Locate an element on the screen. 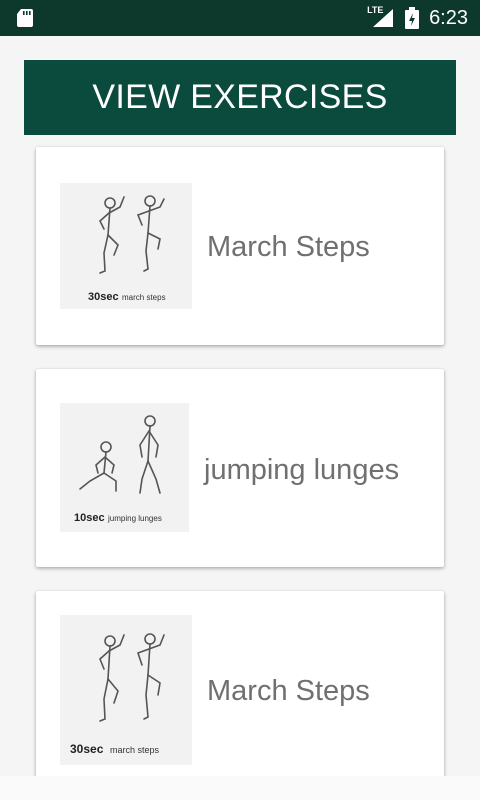 This screenshot has height=800, width=480. bottom-strip is located at coordinates (240, 788).